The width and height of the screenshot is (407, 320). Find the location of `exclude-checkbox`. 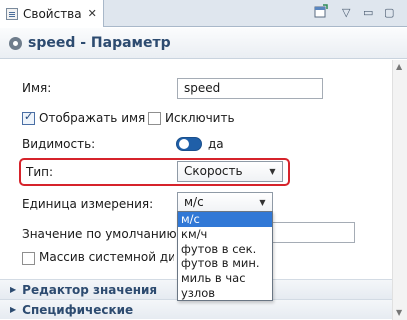

exclude-checkbox is located at coordinates (154, 118).